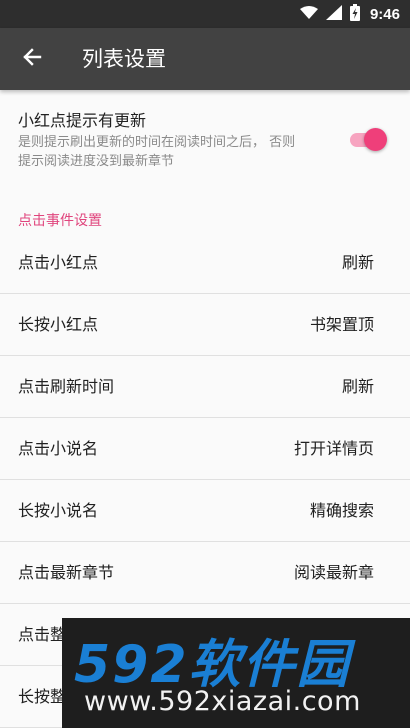 The width and height of the screenshot is (410, 728). I want to click on event-value: 书架置顶, so click(341, 324).